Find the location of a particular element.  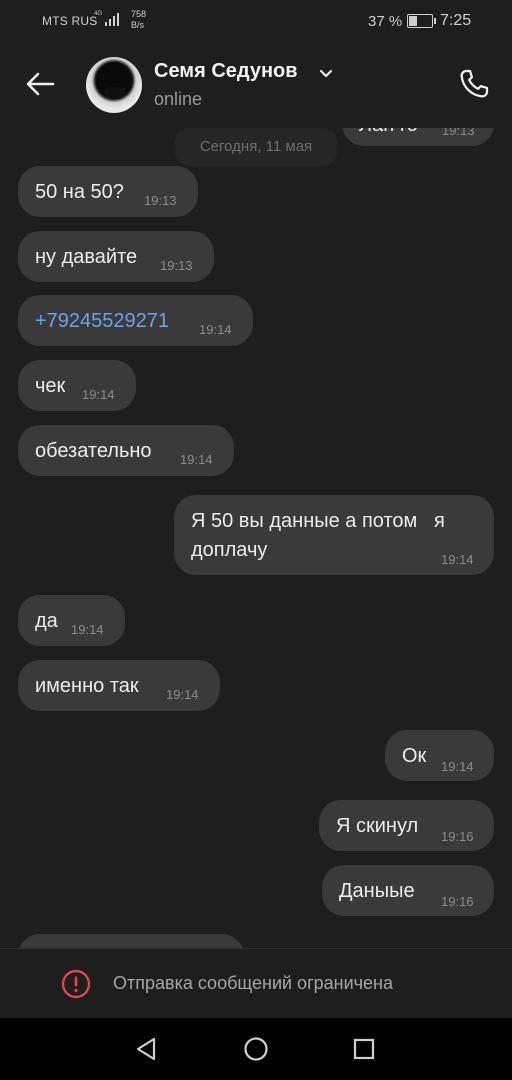

back-button is located at coordinates (40, 84).